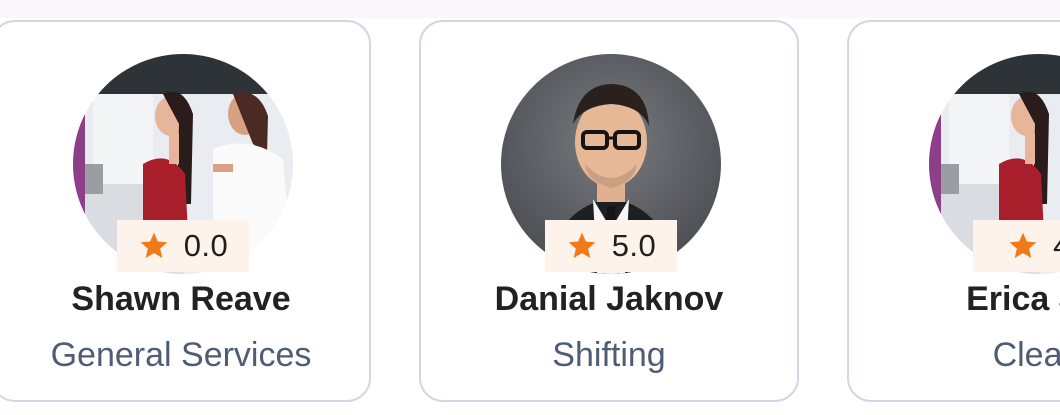 The image size is (1060, 415). I want to click on provider-category: Shifting, so click(609, 355).